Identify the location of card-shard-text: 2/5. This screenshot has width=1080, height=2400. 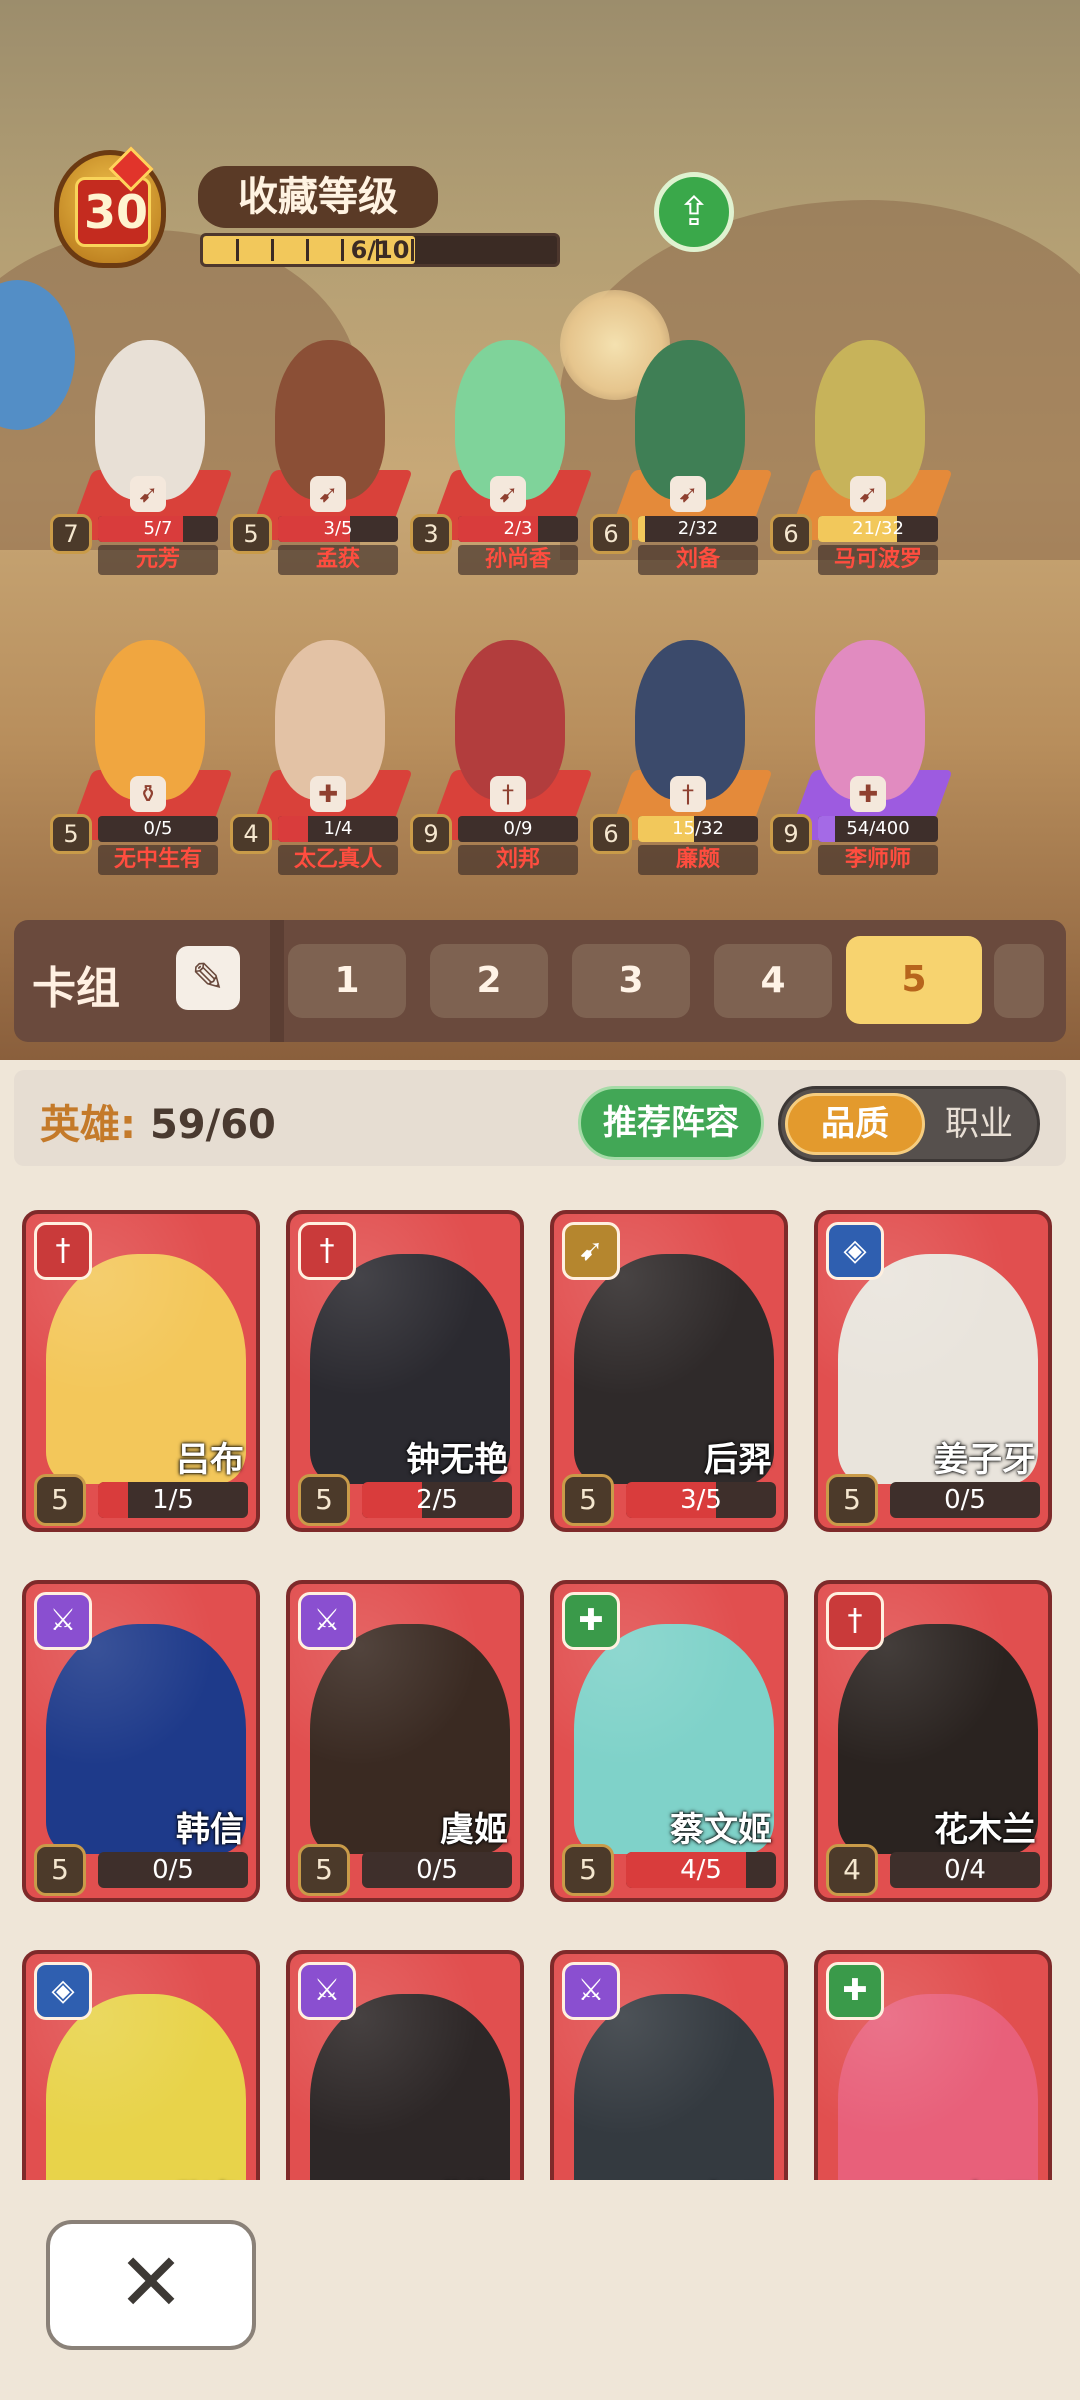
(437, 1500).